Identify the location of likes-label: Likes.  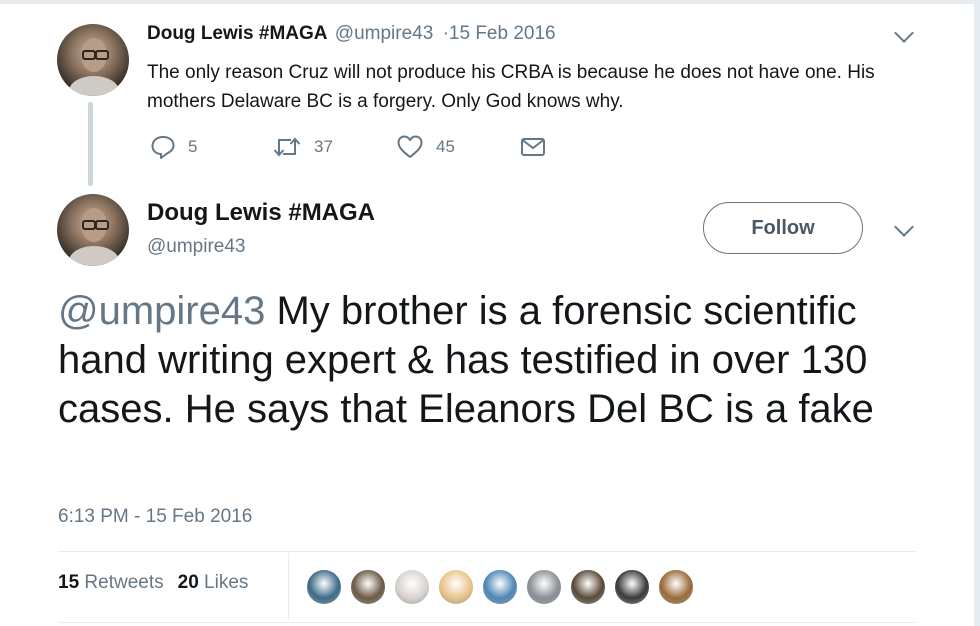
(226, 582).